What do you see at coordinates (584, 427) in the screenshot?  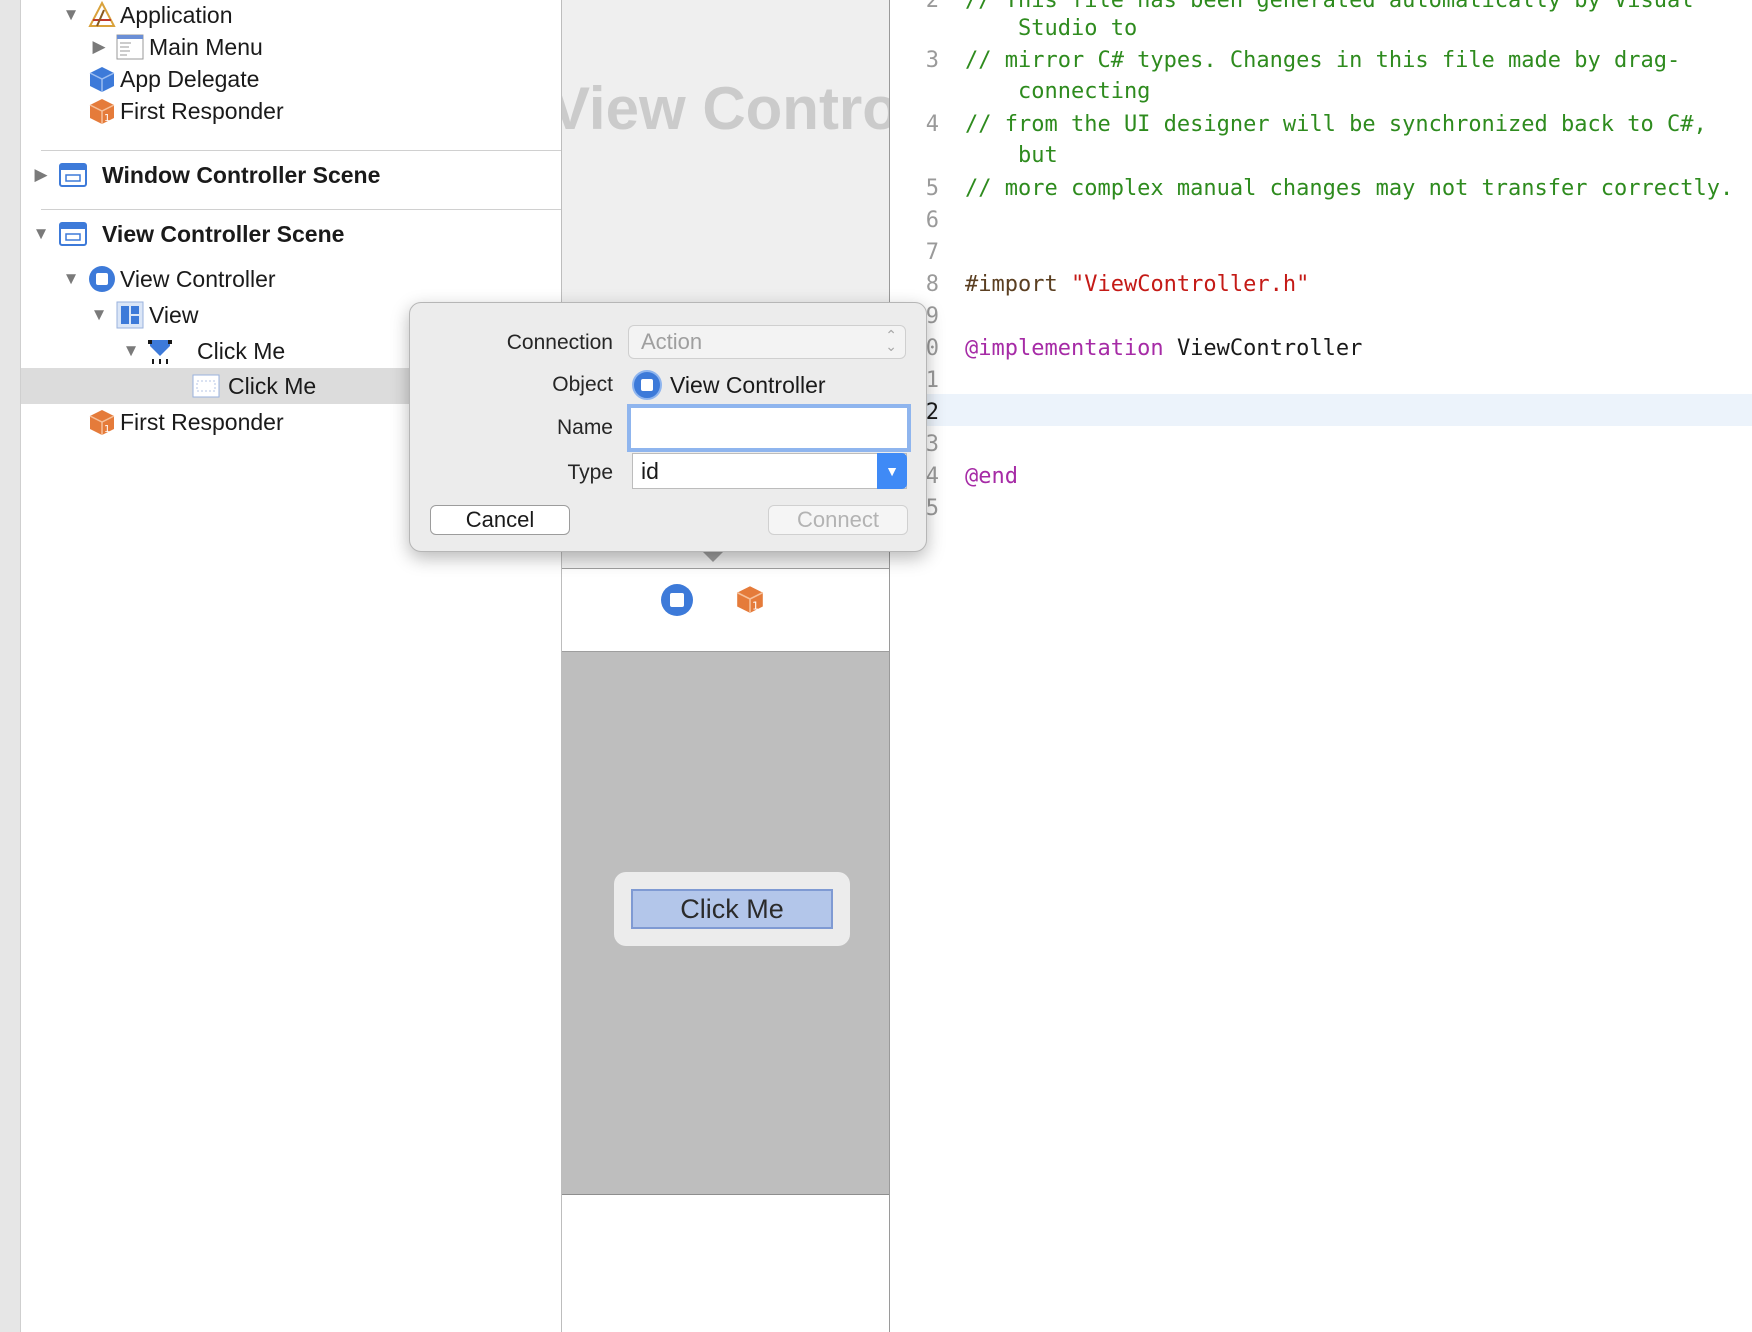 I see `name-label: Name` at bounding box center [584, 427].